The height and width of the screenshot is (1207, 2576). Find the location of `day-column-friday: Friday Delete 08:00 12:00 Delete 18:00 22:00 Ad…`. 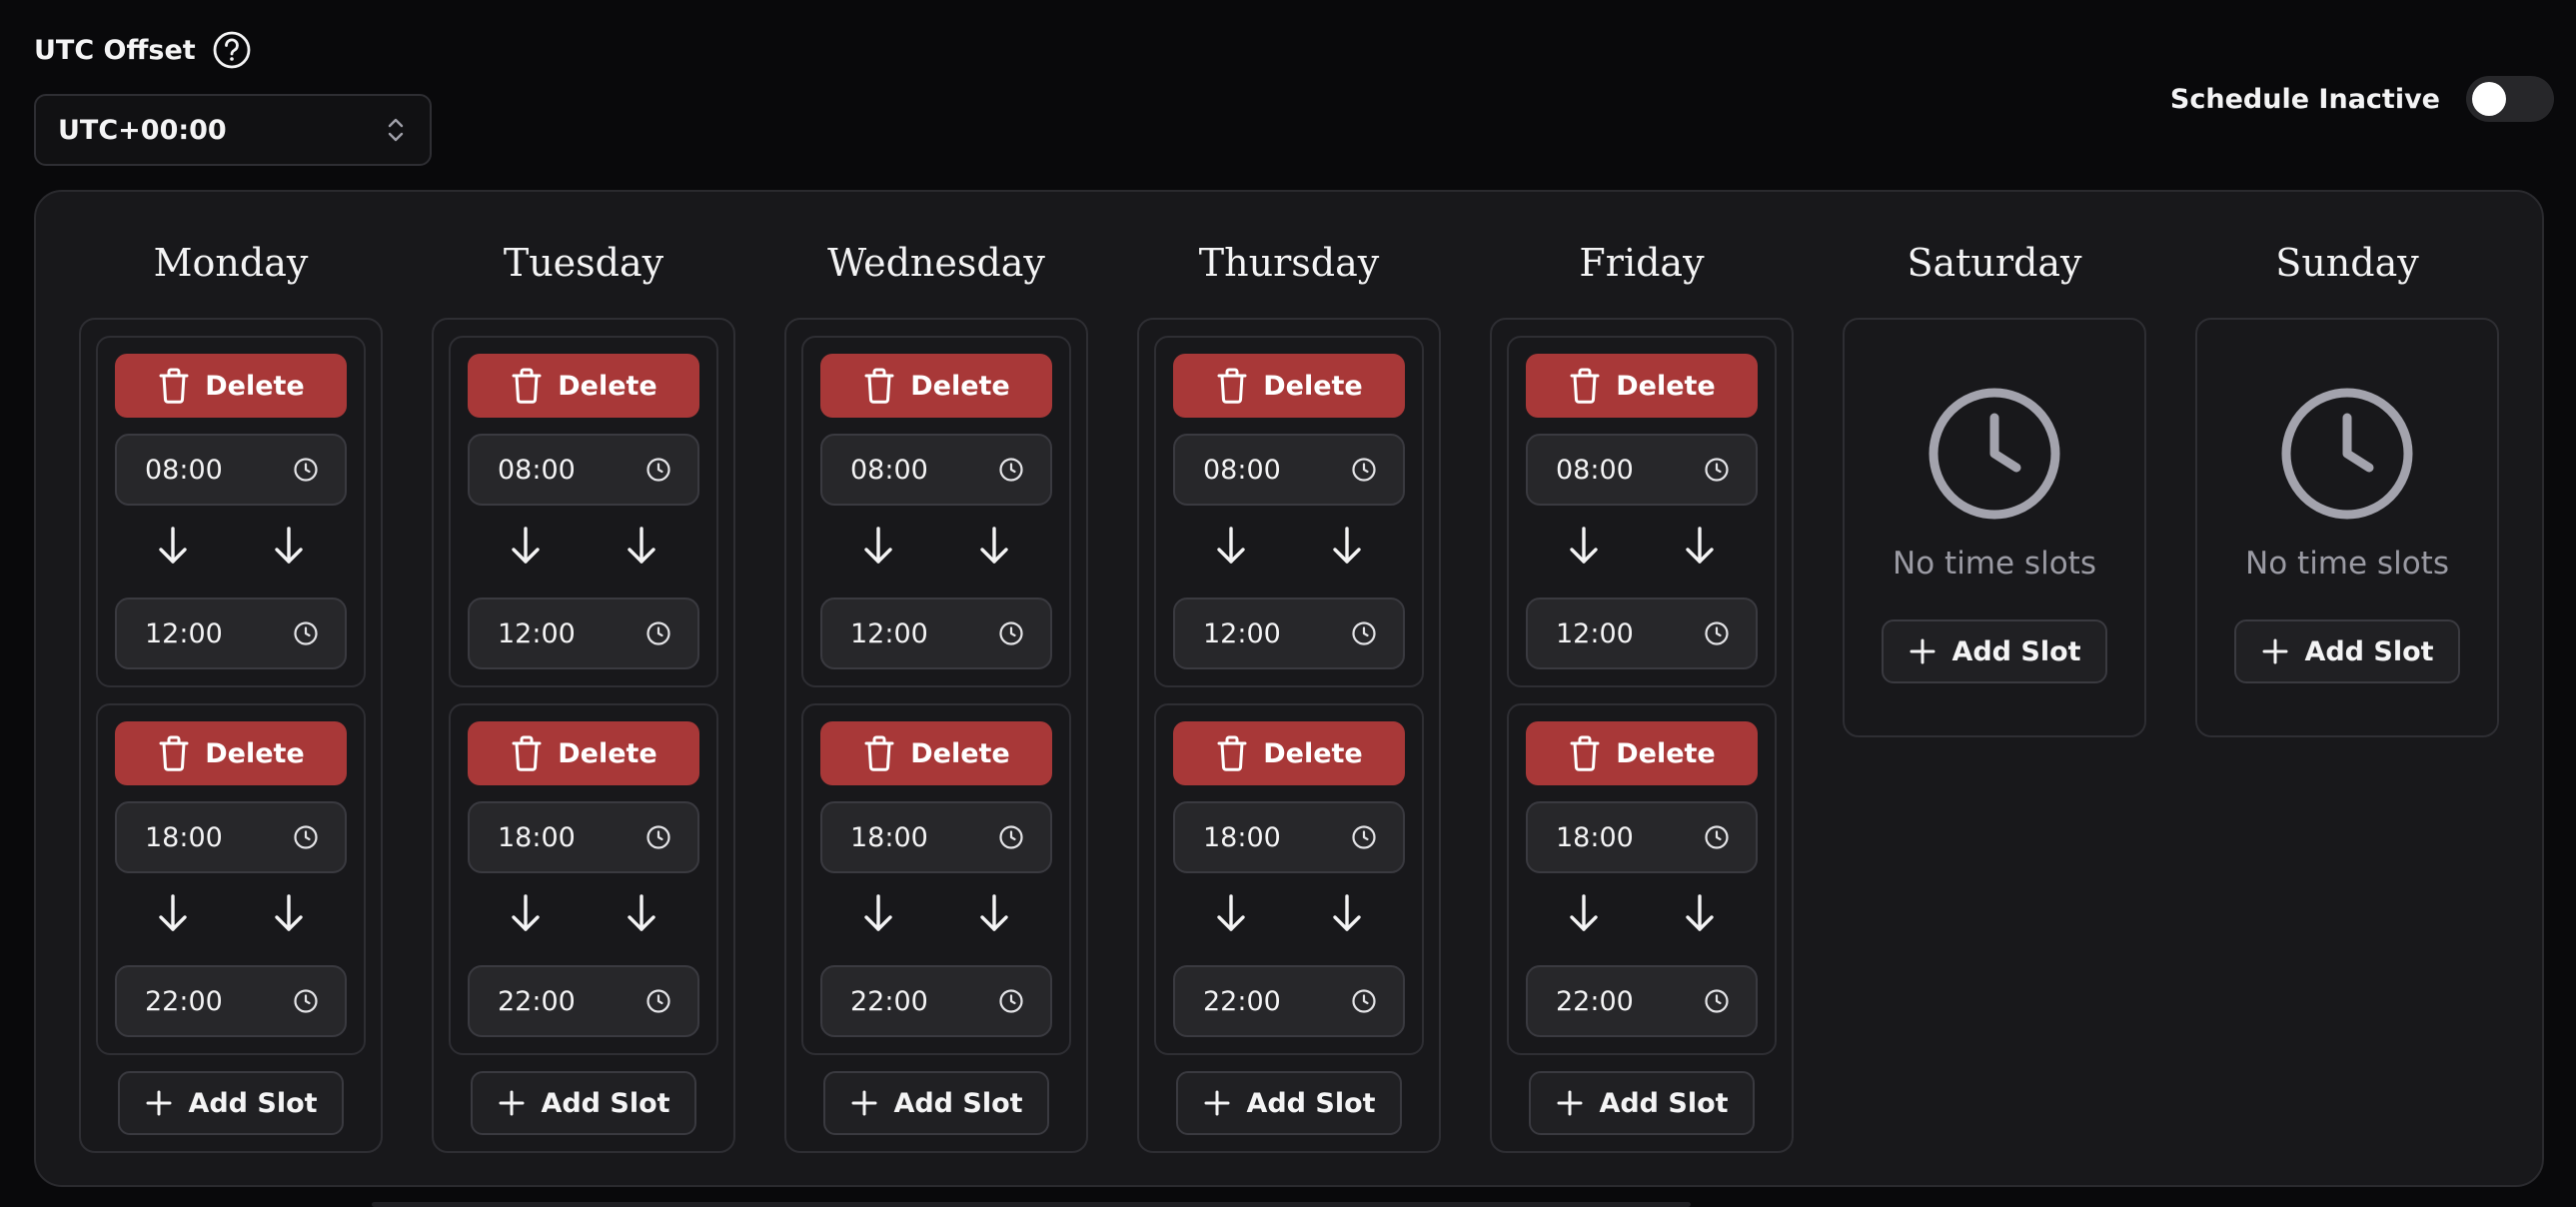

day-column-friday: Friday Delete 08:00 12:00 Delete 18:00 22:00 Ad… is located at coordinates (1642, 673).